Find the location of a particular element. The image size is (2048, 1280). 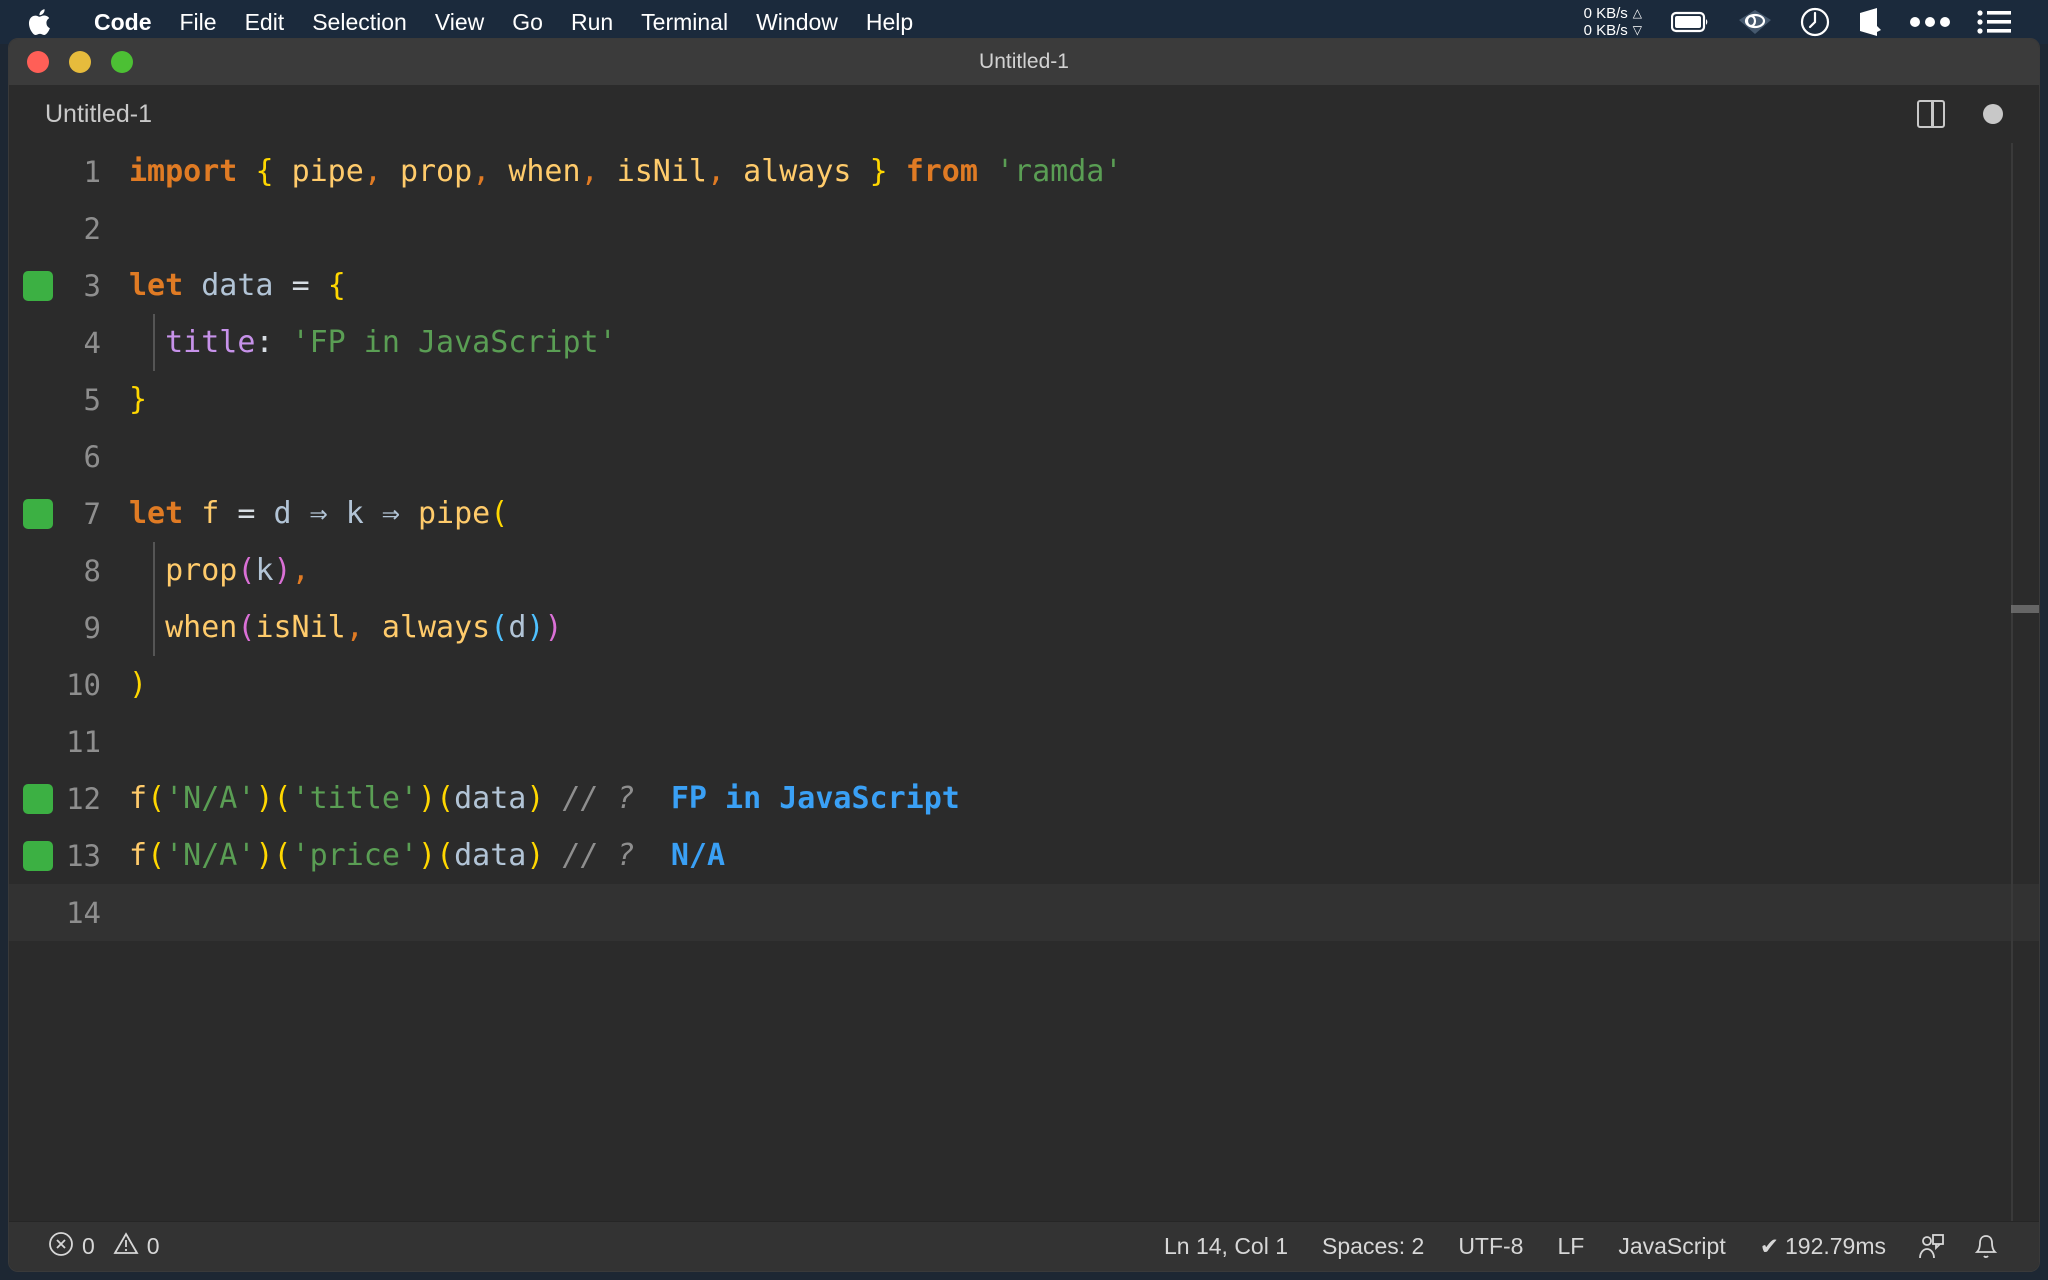

line-content: ) is located at coordinates (138, 684).